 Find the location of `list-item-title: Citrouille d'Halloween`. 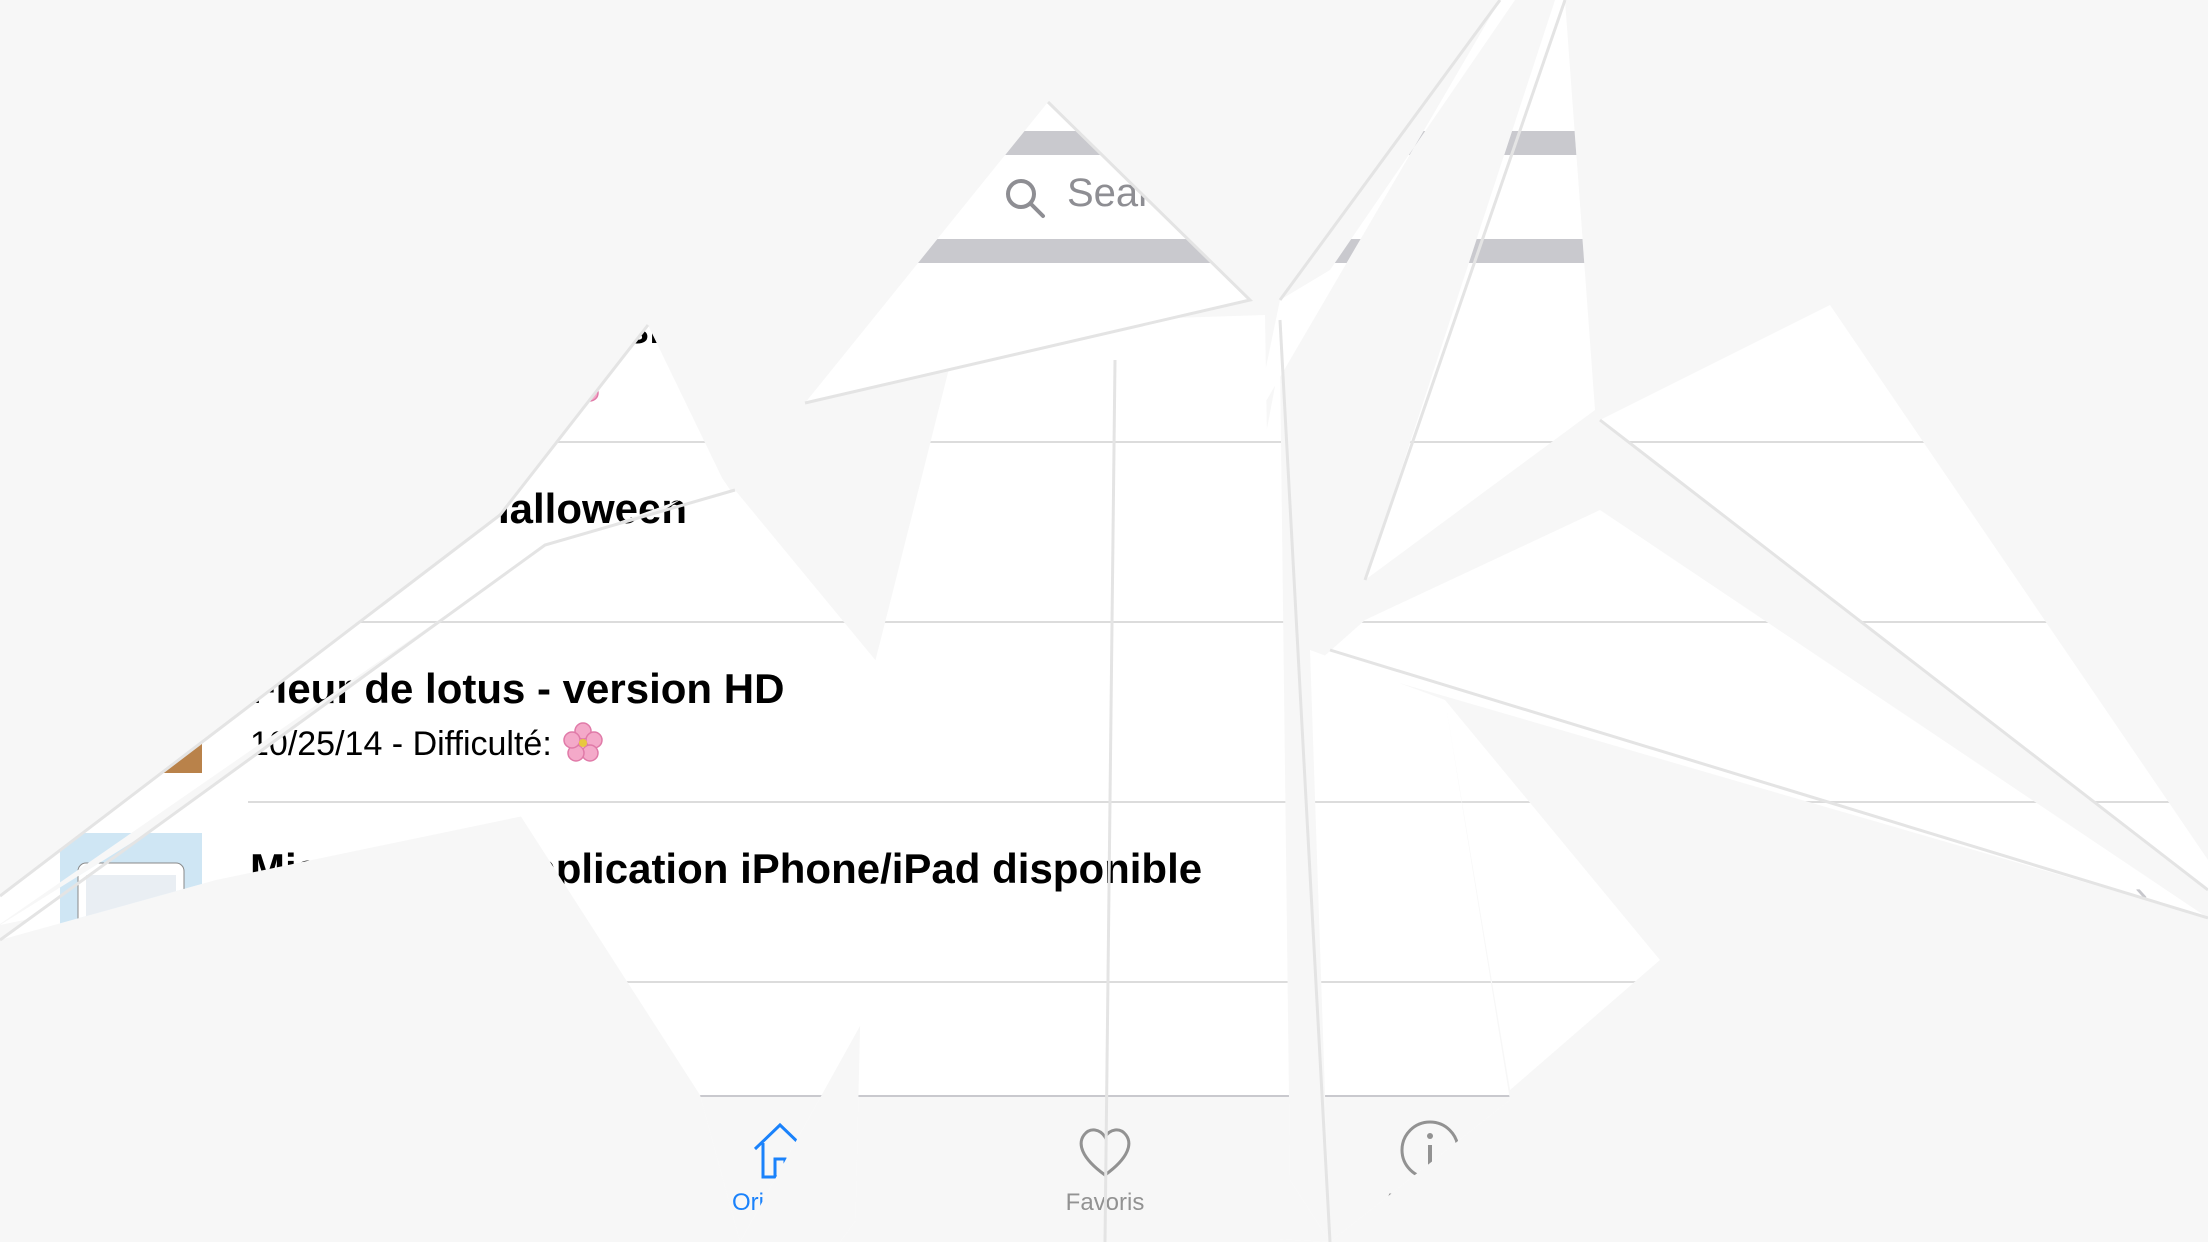

list-item-title: Citrouille d'Halloween is located at coordinates (469, 508).